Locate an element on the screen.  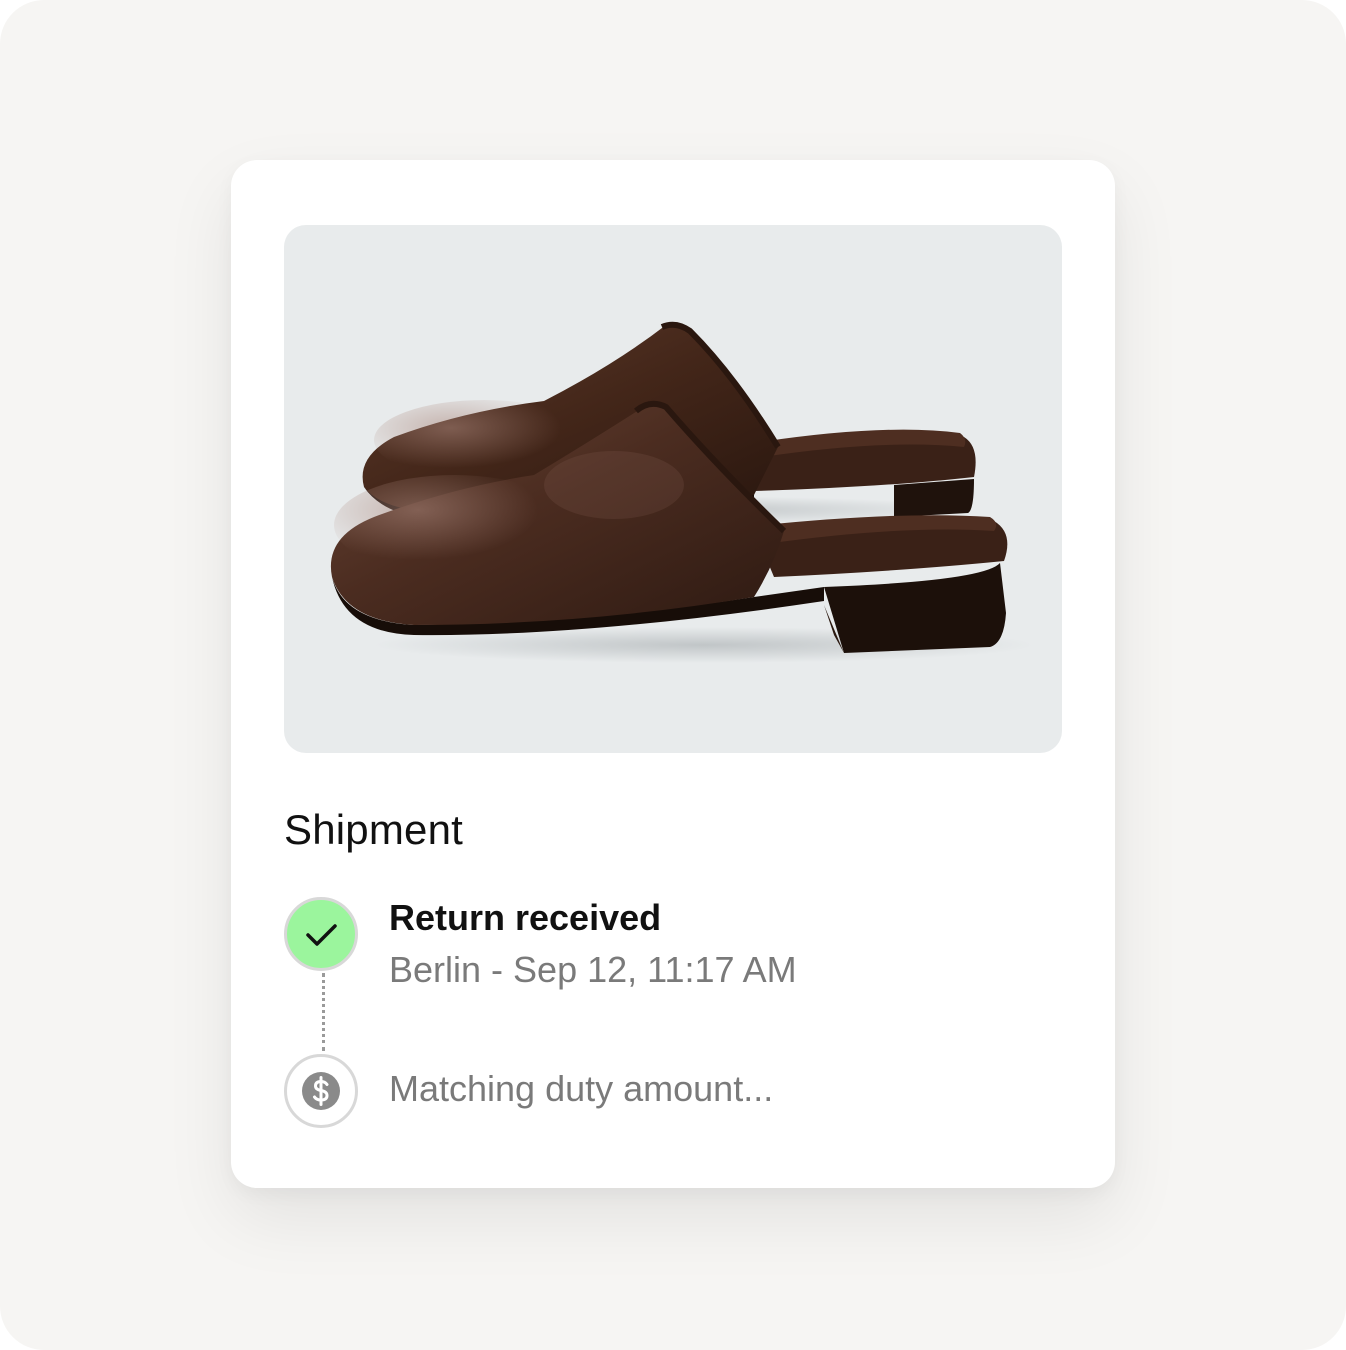
section-title: Shipment is located at coordinates (374, 829).